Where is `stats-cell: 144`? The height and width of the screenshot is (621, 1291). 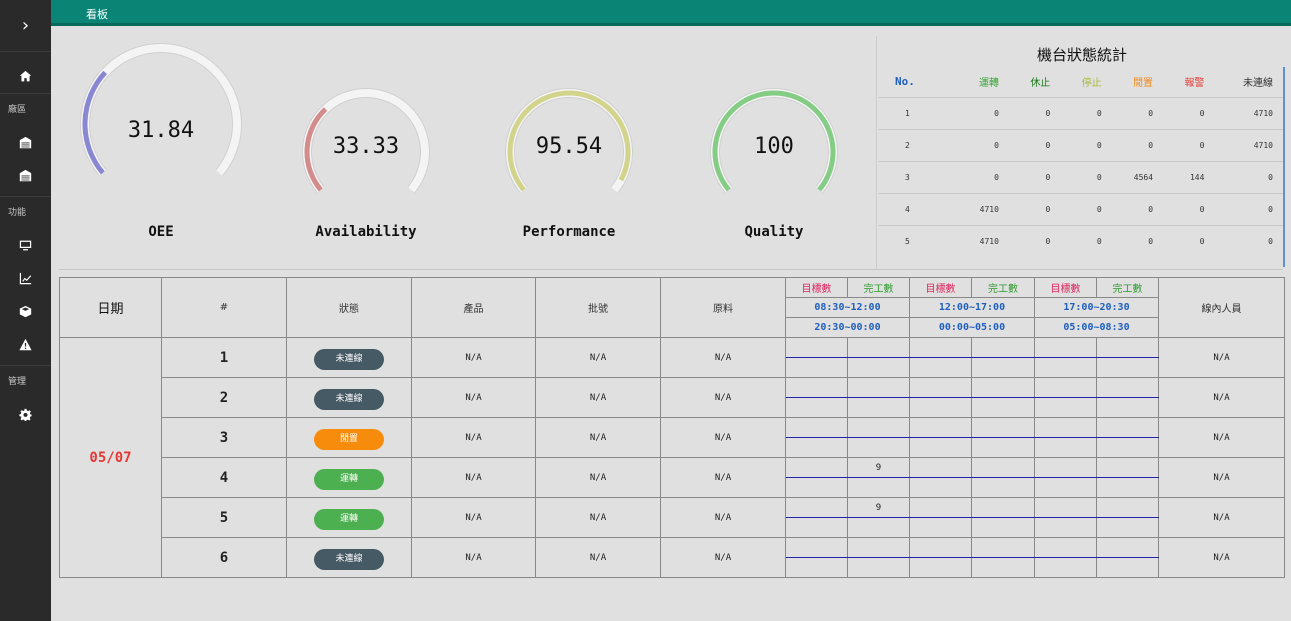
stats-cell: 144 is located at coordinates (1189, 176).